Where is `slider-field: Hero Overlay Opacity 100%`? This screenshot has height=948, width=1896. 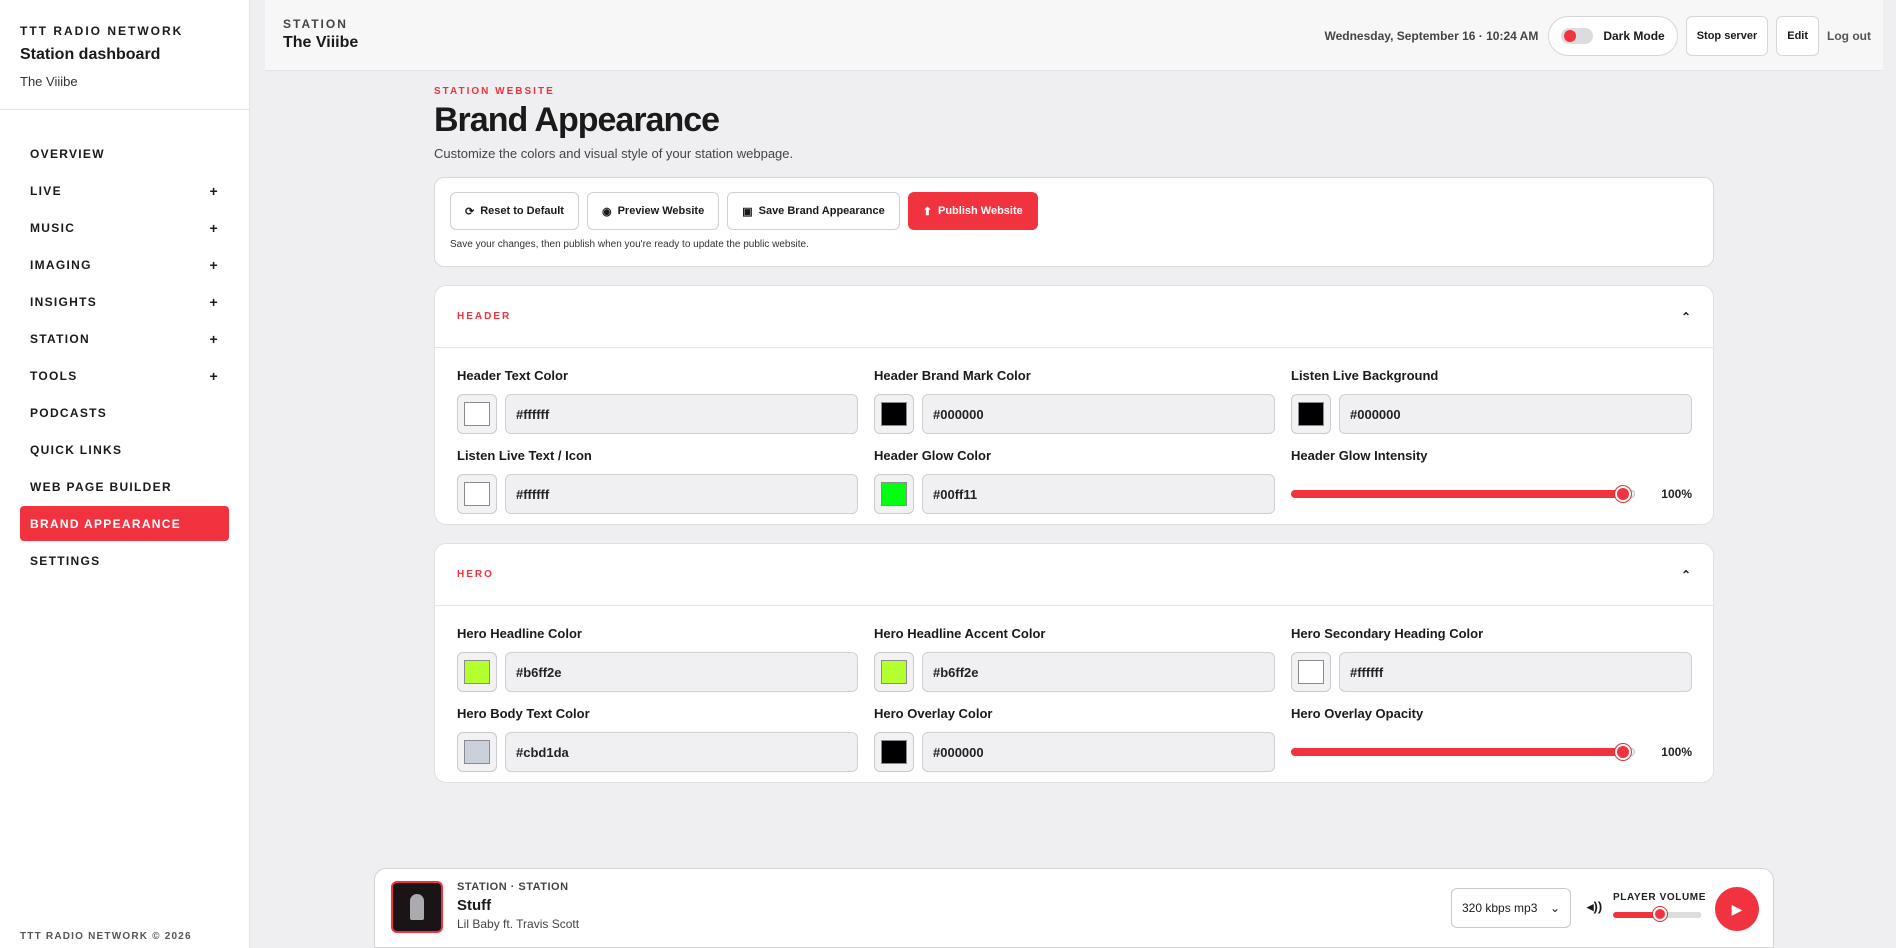
slider-field: Hero Overlay Opacity 100% is located at coordinates (1491, 739).